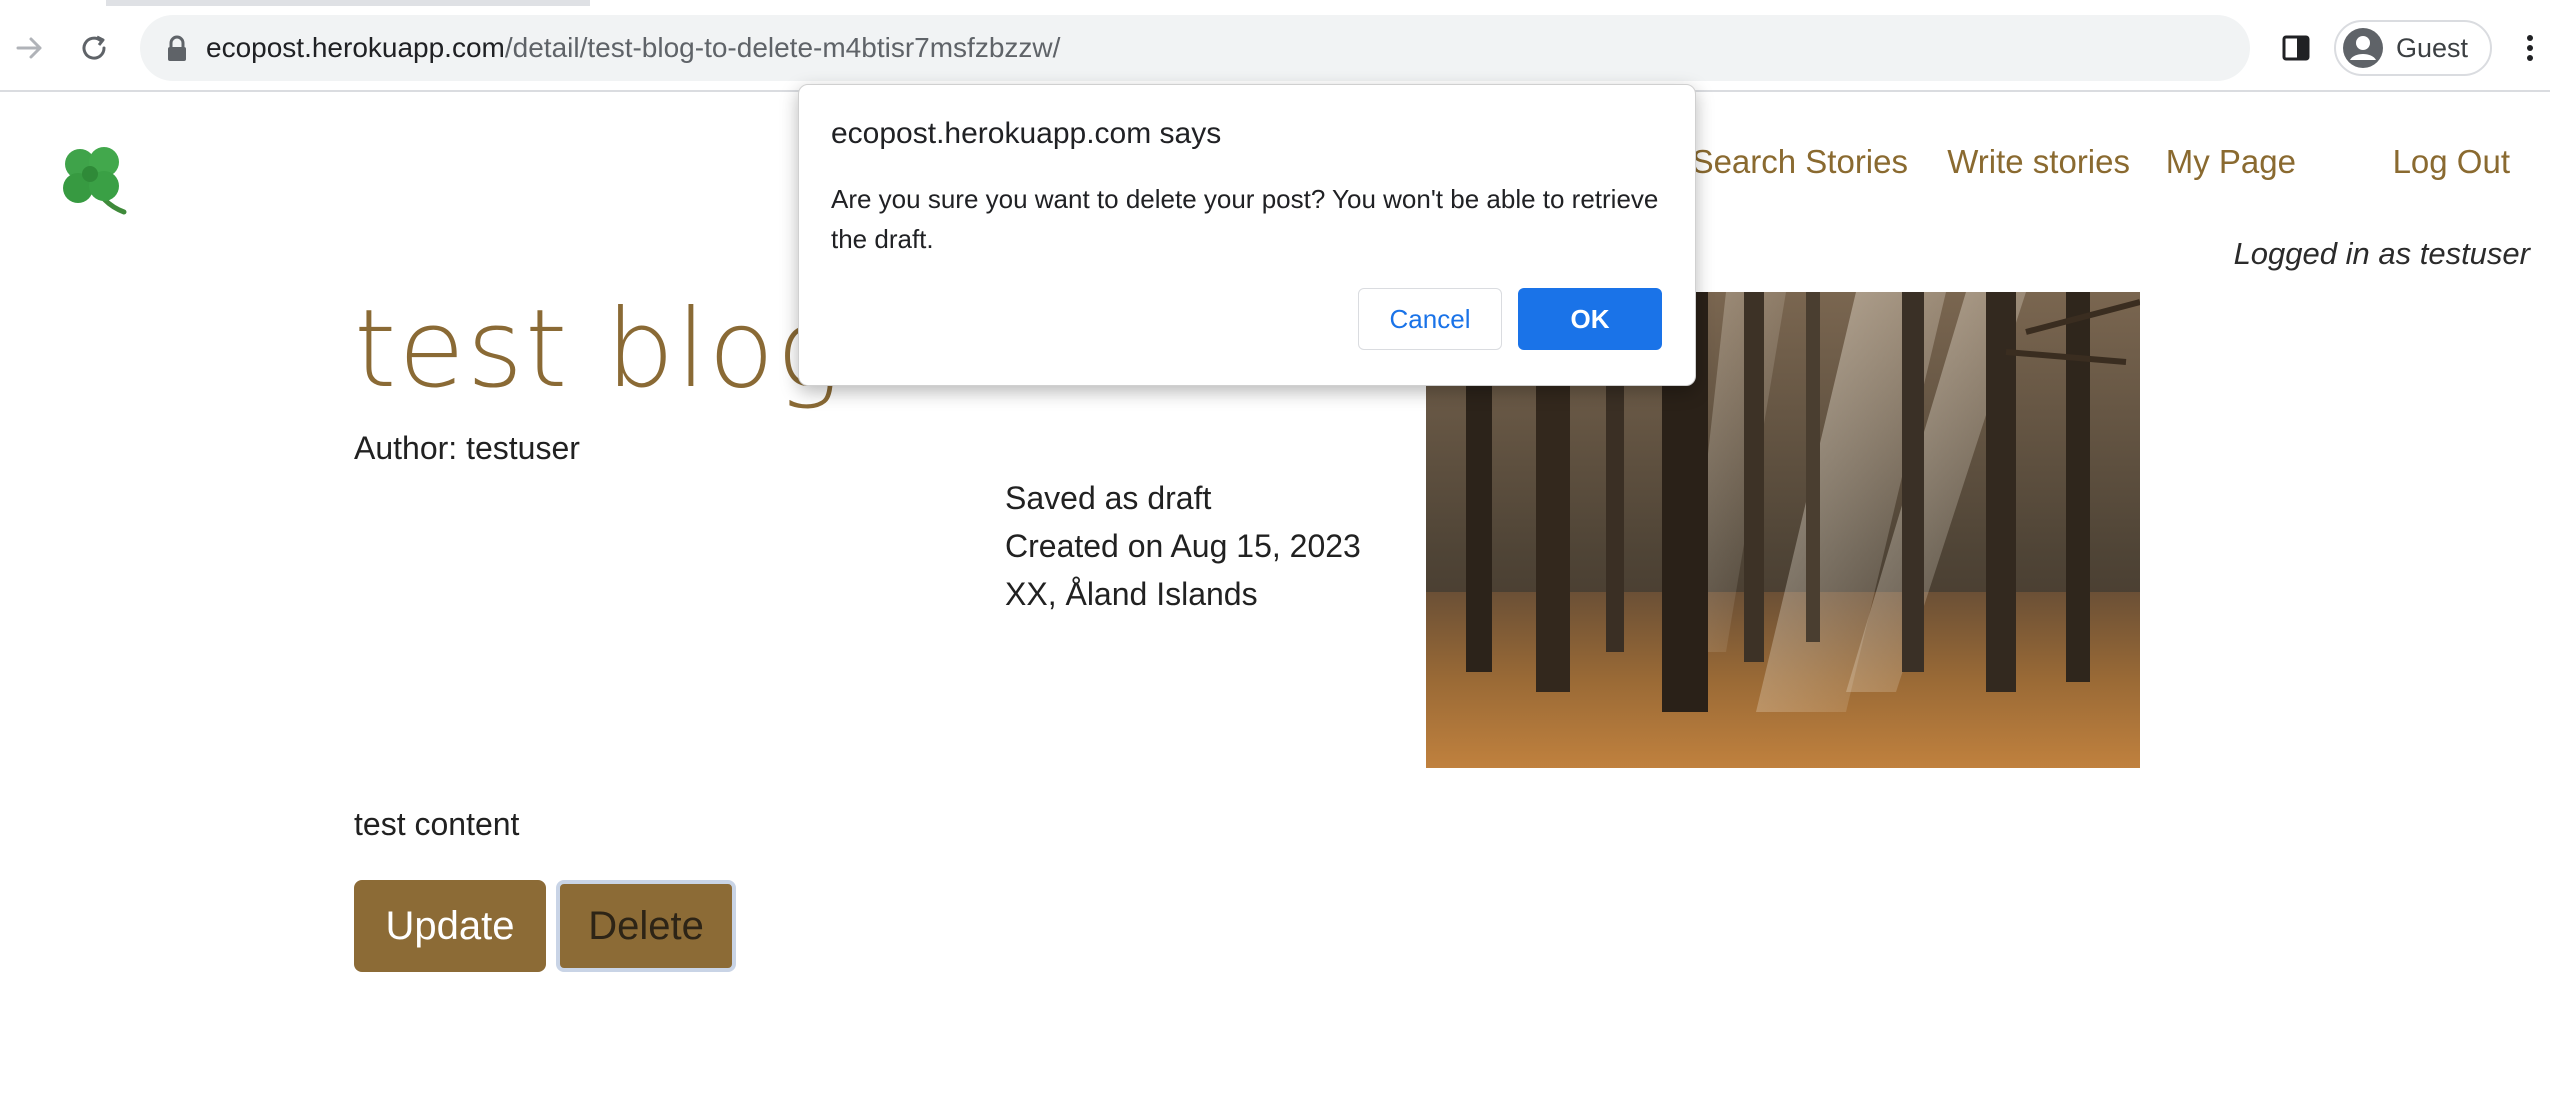 The width and height of the screenshot is (2550, 1106). What do you see at coordinates (94, 48) in the screenshot?
I see `reload-icon` at bounding box center [94, 48].